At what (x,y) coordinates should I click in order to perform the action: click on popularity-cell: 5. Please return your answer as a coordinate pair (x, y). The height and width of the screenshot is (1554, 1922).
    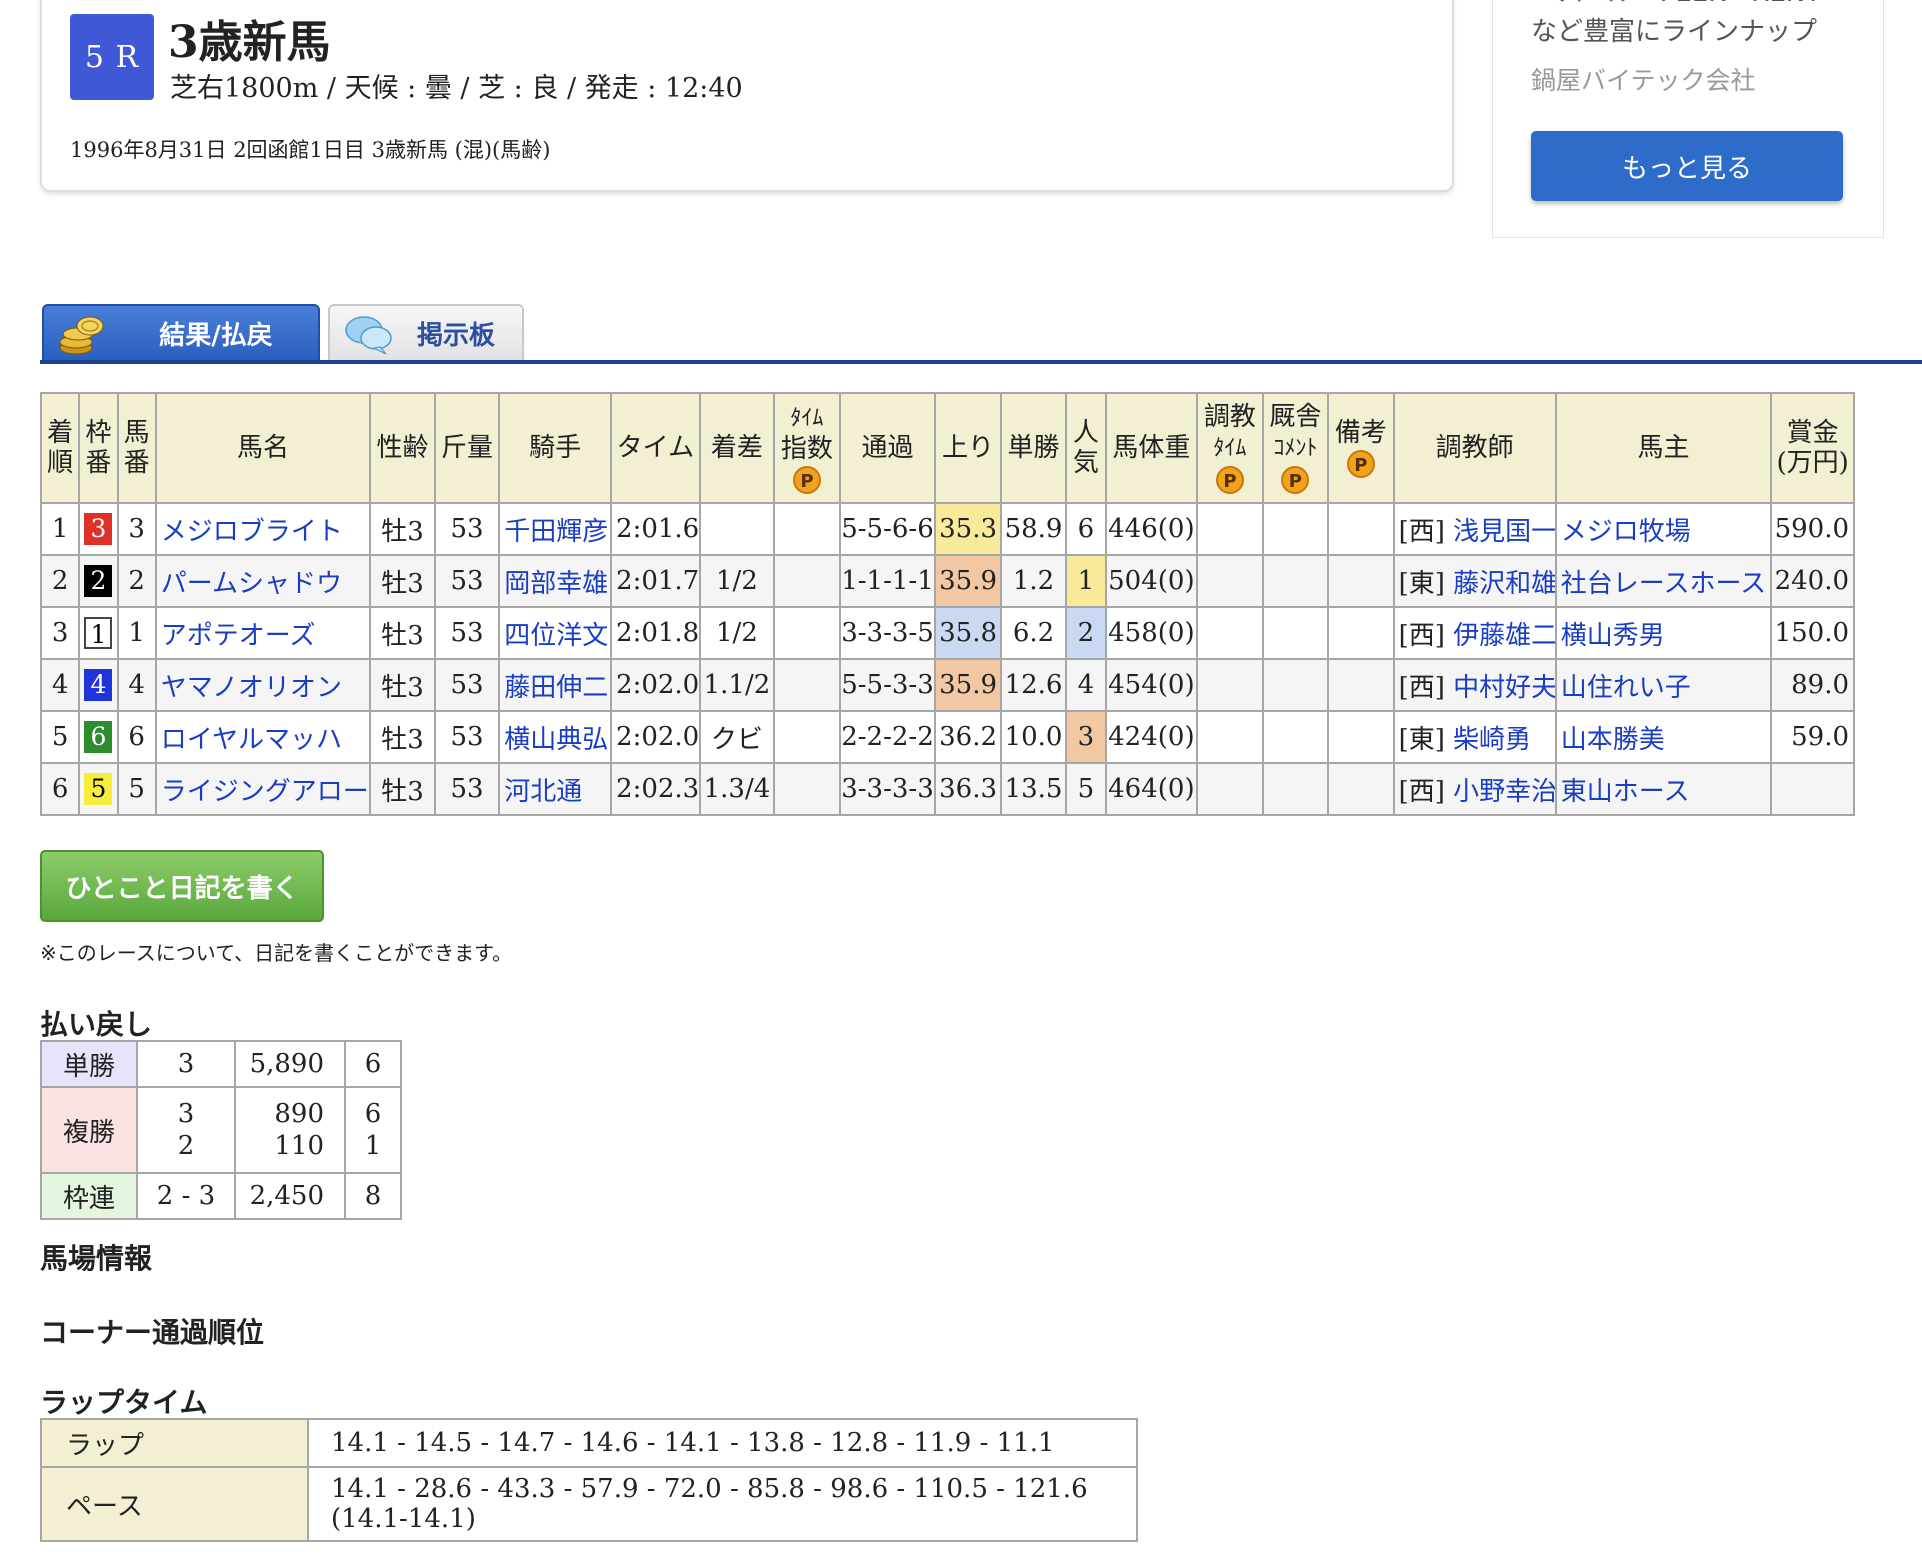
    Looking at the image, I should click on (1086, 789).